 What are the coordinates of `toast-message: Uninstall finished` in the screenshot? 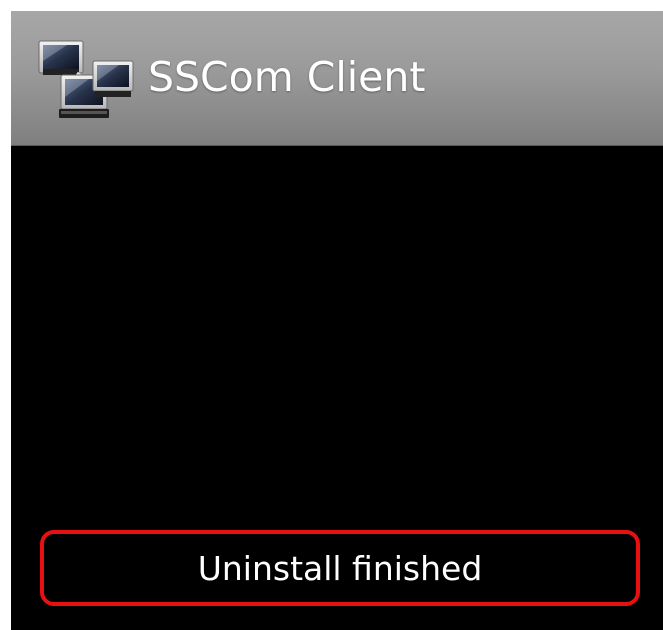 It's located at (340, 568).